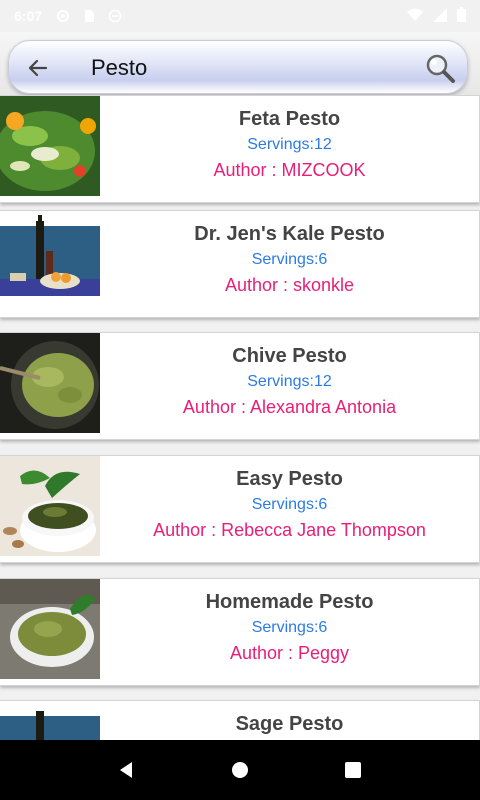  I want to click on recipe-author: Author : skonkle, so click(289, 285).